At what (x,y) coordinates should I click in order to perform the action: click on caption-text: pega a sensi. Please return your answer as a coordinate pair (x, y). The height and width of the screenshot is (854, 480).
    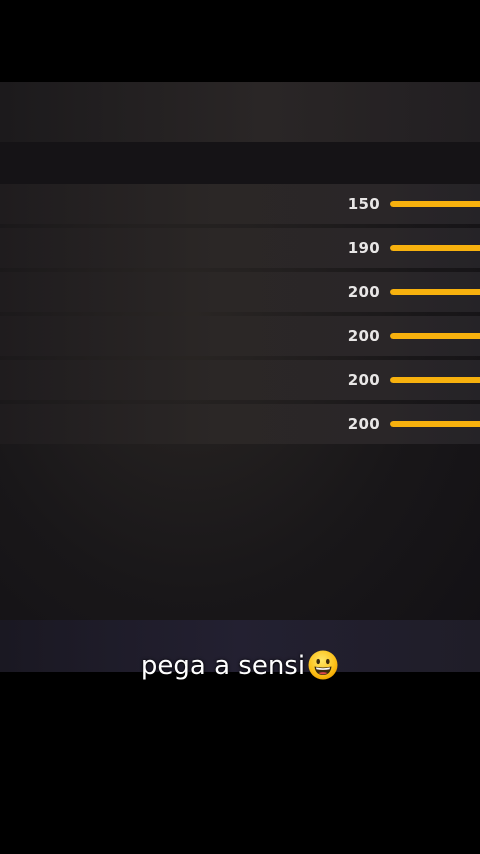
    Looking at the image, I should click on (223, 666).